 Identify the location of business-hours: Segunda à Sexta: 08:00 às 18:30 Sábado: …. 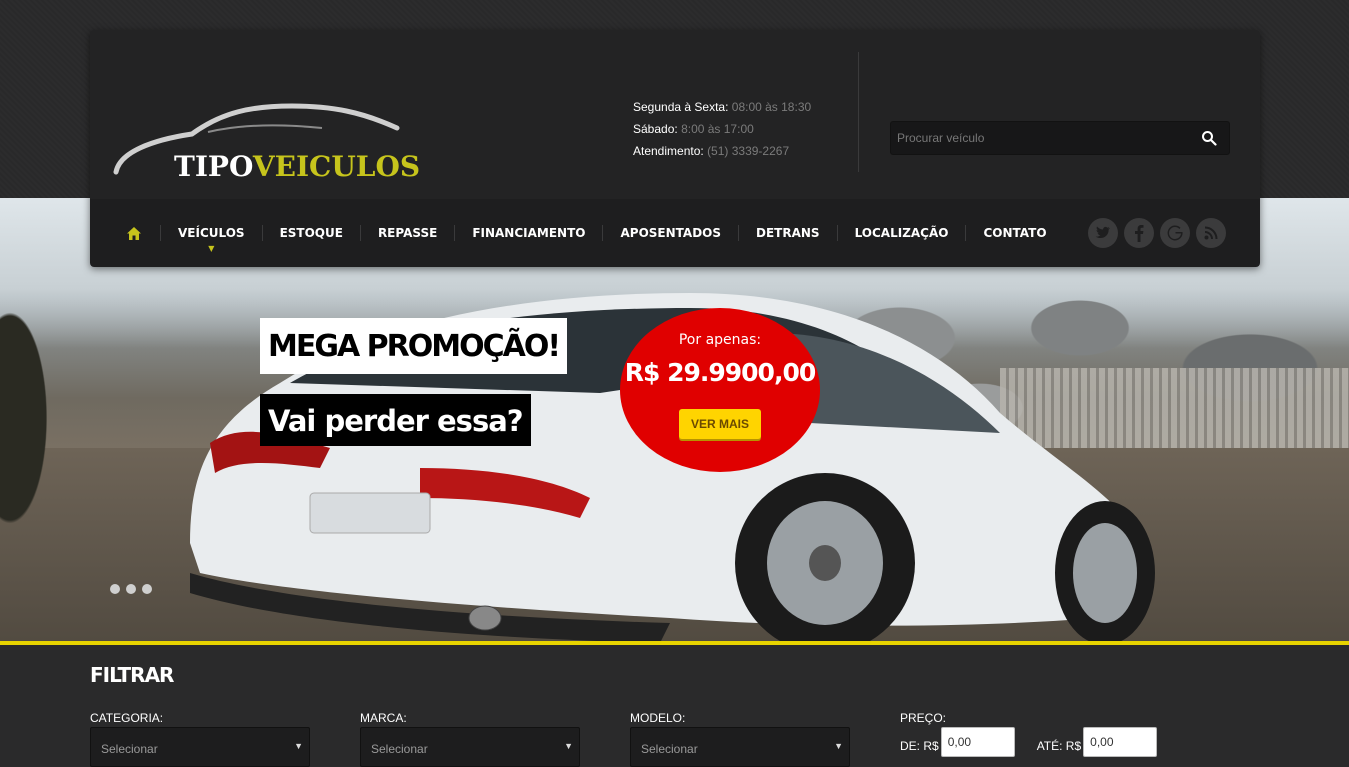
(722, 129).